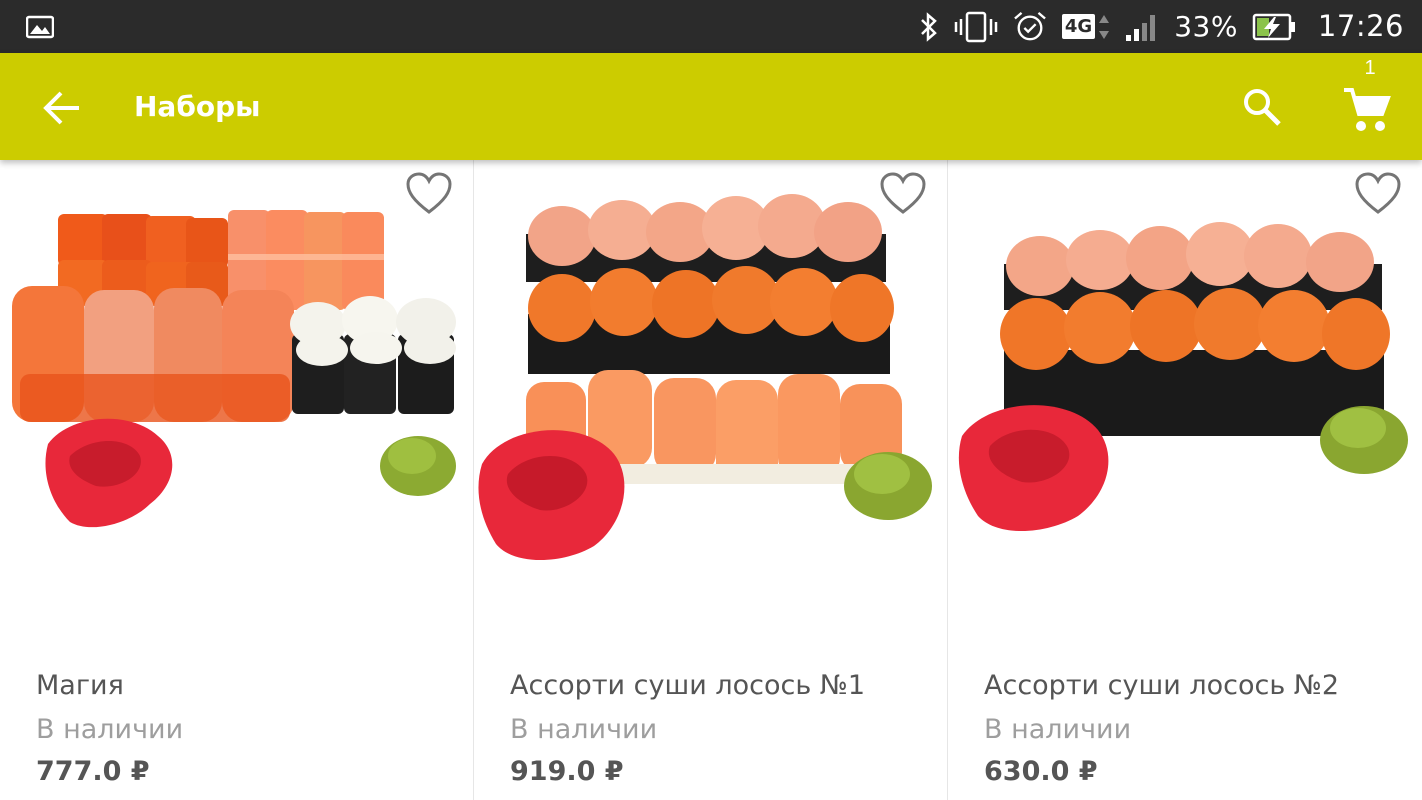 This screenshot has width=1422, height=800. I want to click on cart-icon, so click(1367, 109).